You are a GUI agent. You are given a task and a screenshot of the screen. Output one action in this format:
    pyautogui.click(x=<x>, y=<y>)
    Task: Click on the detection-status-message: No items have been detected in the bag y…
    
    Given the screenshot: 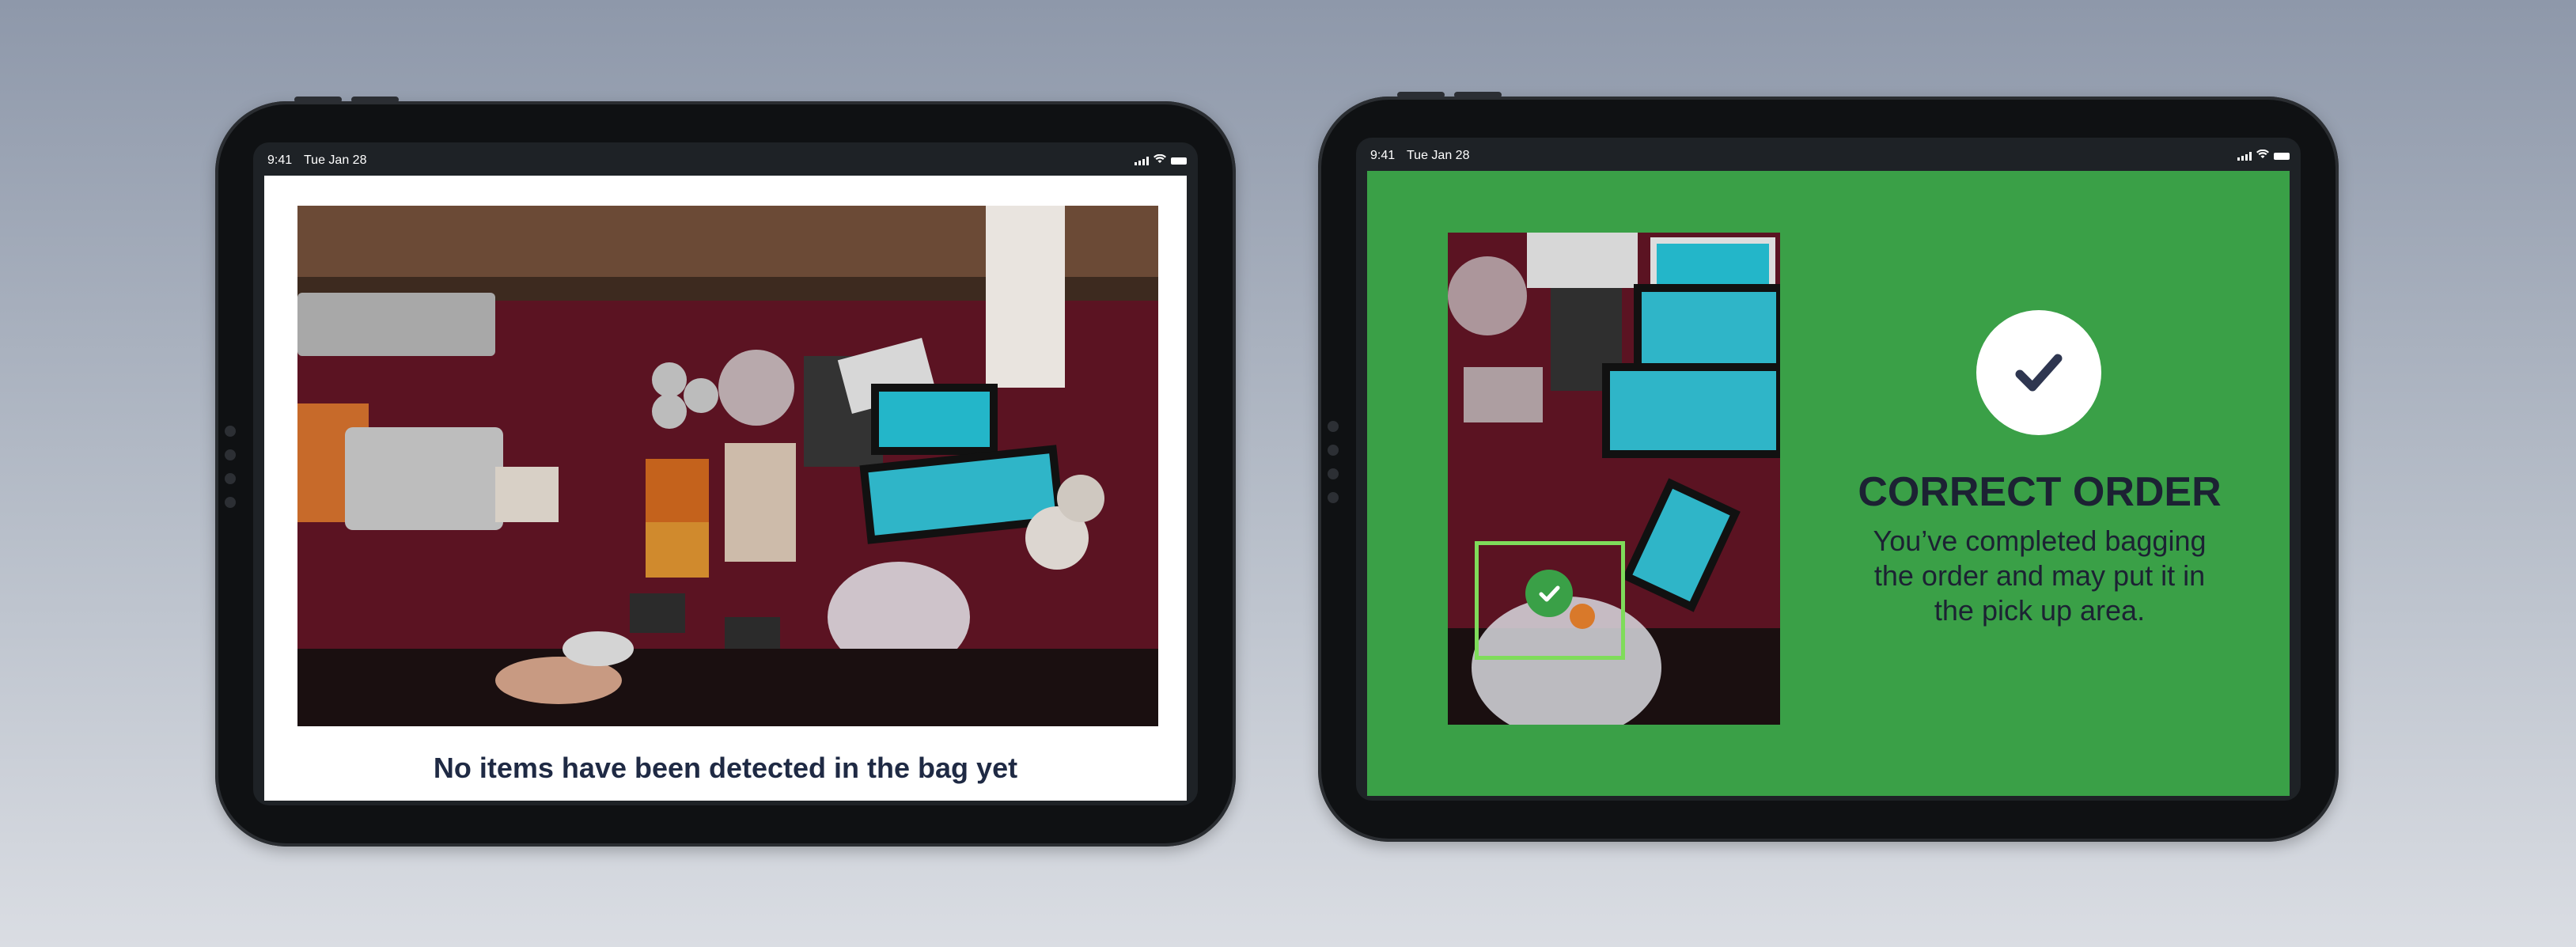 What is the action you would take?
    pyautogui.click(x=725, y=768)
    